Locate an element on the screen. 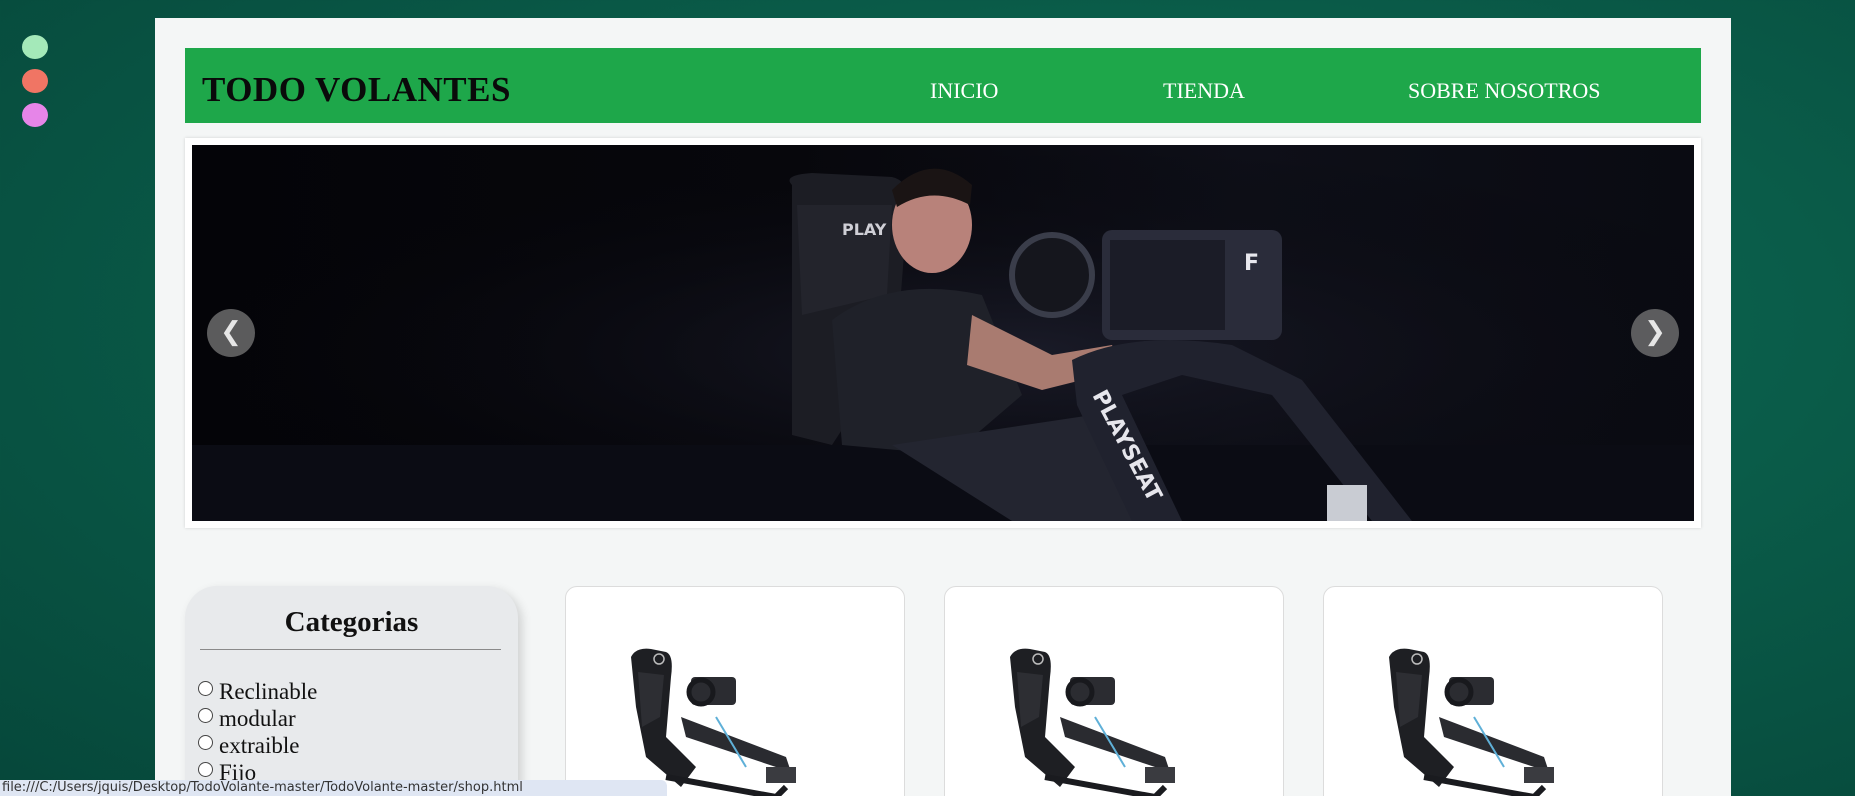  category-option: modular is located at coordinates (257, 718).